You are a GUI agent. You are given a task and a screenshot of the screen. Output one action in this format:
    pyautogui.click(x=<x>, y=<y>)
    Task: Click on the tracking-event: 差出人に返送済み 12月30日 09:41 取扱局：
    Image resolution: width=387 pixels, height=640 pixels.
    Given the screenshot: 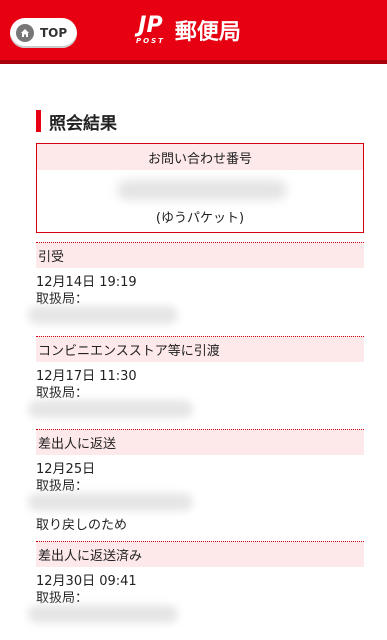 What is the action you would take?
    pyautogui.click(x=196, y=582)
    